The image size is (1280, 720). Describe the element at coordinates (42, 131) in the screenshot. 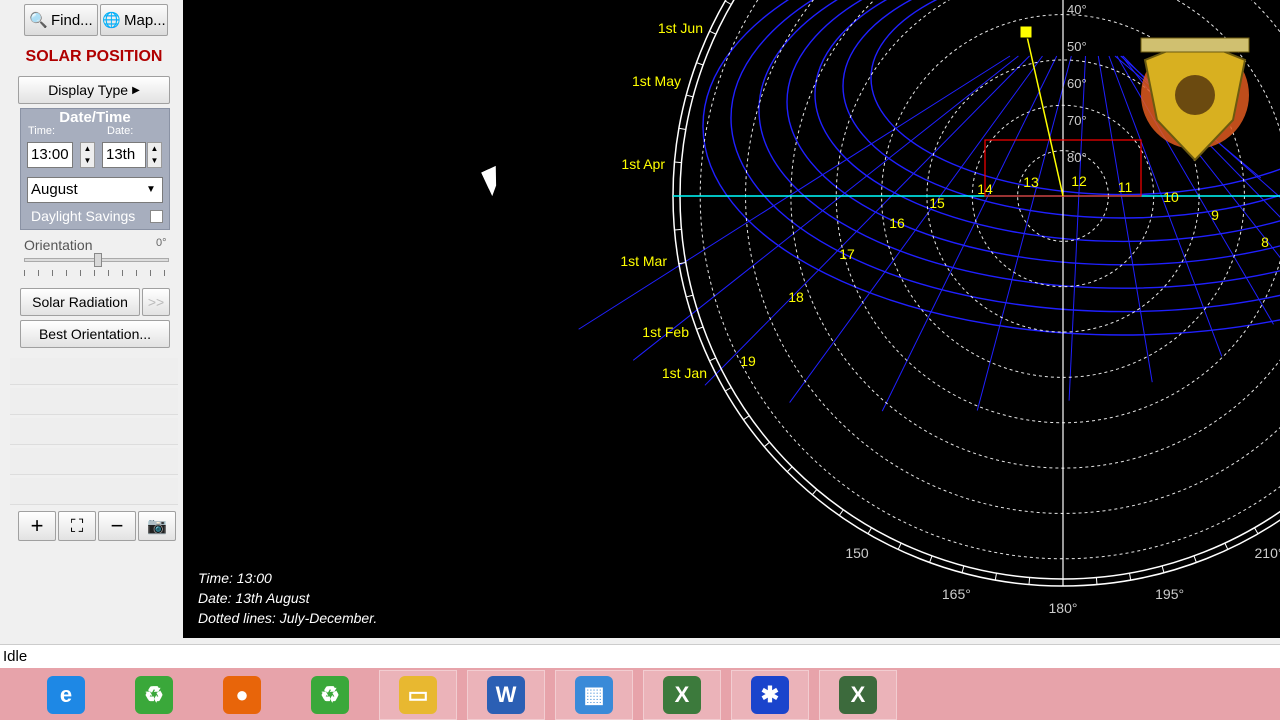

I see `time-caption: Time:` at that location.